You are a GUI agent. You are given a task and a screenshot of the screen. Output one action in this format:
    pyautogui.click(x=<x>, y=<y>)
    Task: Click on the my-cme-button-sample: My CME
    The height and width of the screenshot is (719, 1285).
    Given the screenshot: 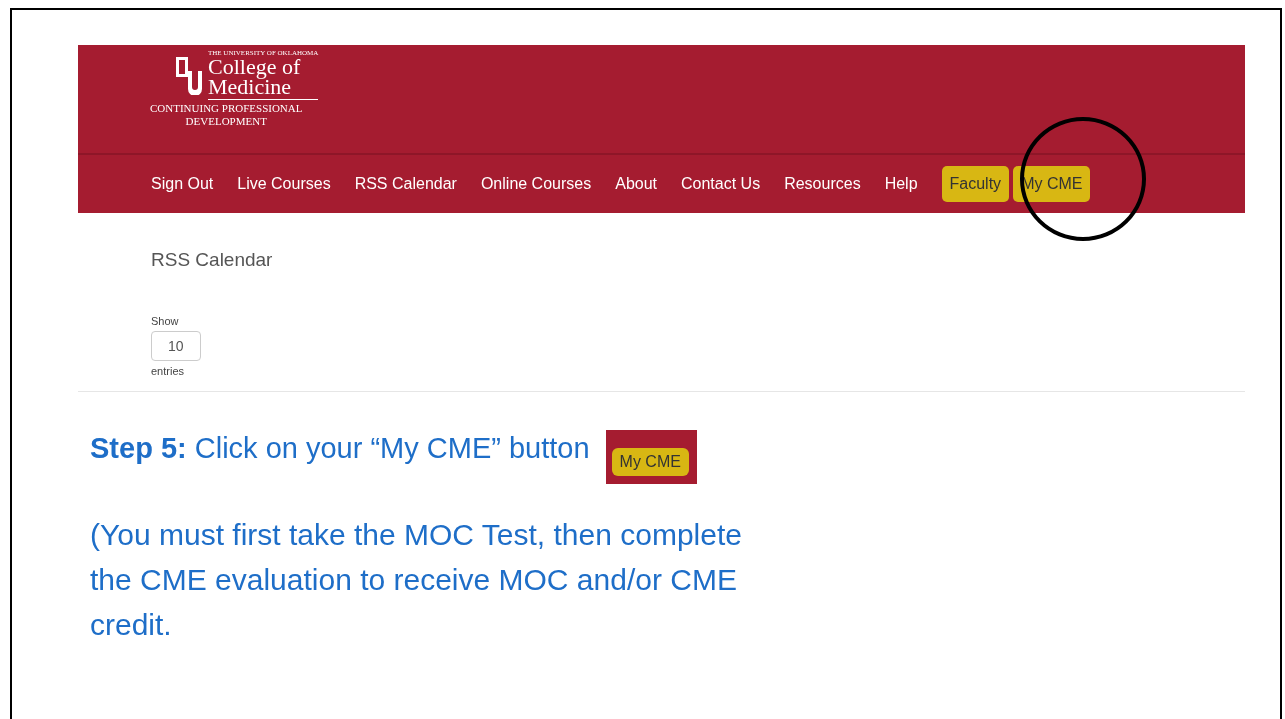 What is the action you would take?
    pyautogui.click(x=650, y=462)
    